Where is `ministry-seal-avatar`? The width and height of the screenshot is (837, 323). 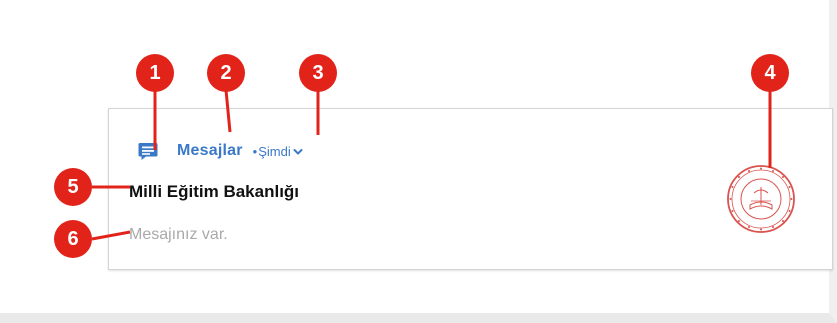
ministry-seal-avatar is located at coordinates (761, 199).